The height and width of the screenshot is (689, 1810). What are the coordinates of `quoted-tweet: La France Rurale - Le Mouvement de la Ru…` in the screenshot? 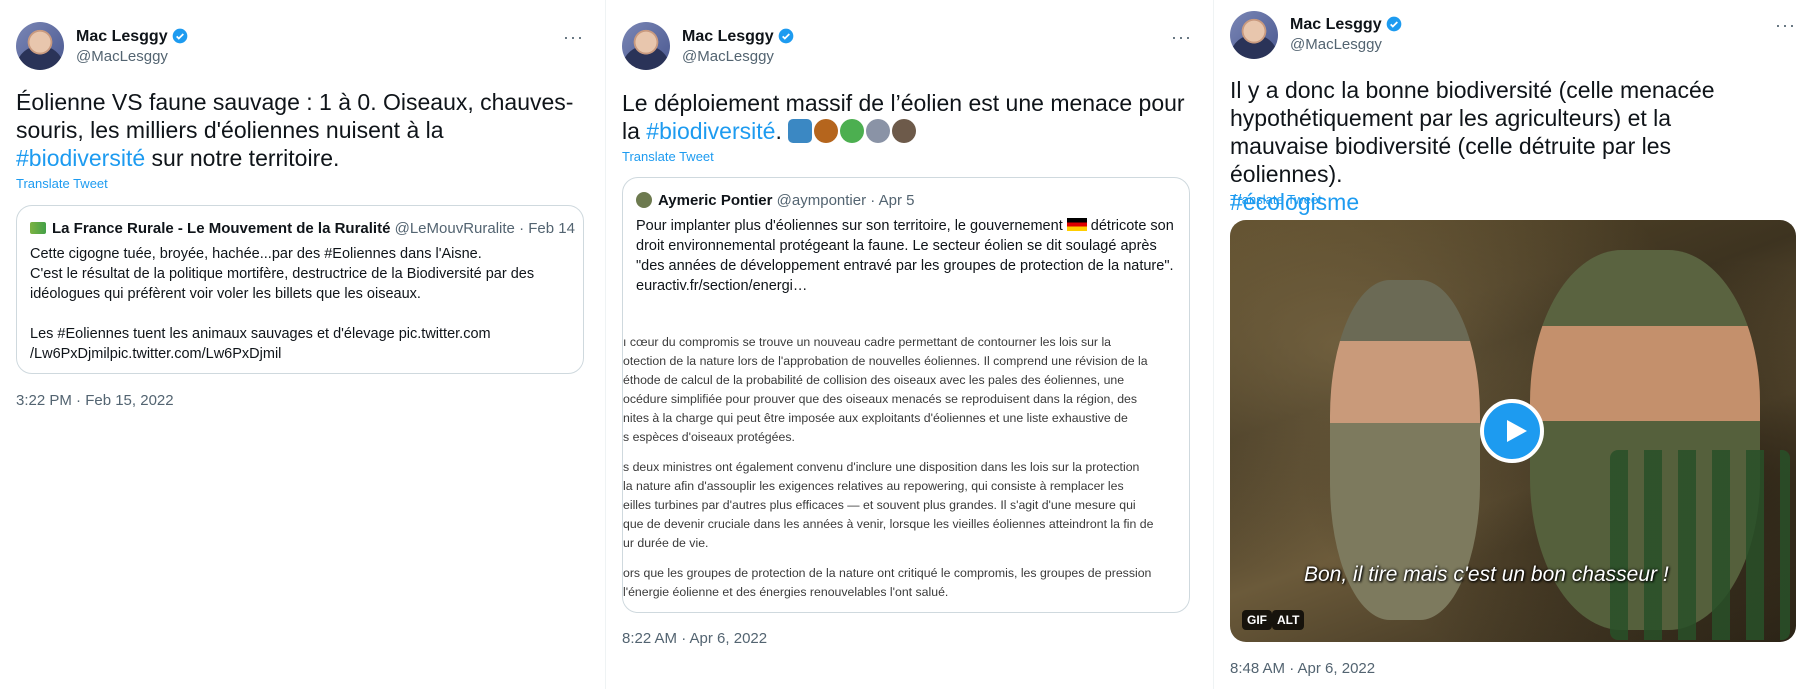 It's located at (300, 289).